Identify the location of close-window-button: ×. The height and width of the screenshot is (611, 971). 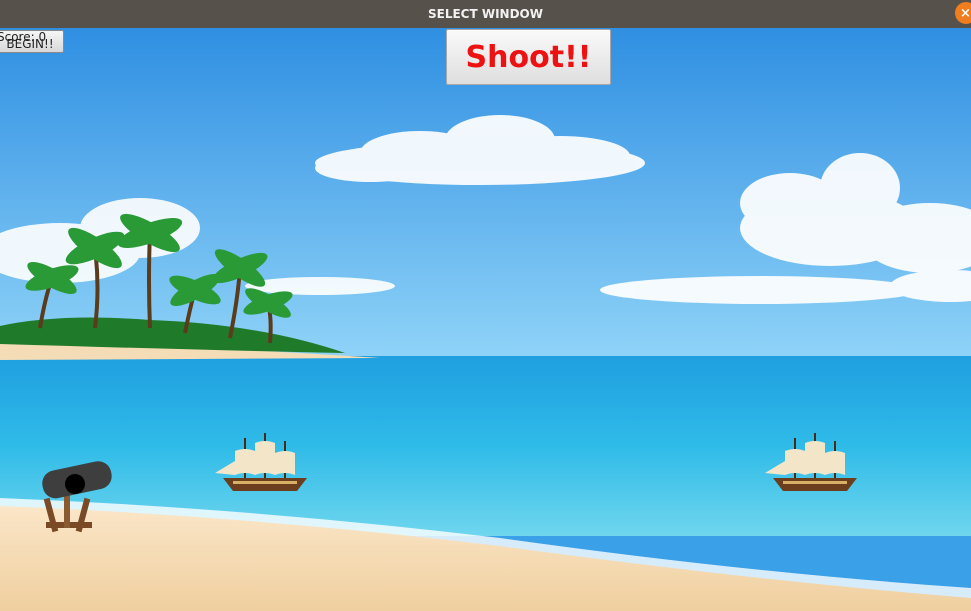
(963, 13).